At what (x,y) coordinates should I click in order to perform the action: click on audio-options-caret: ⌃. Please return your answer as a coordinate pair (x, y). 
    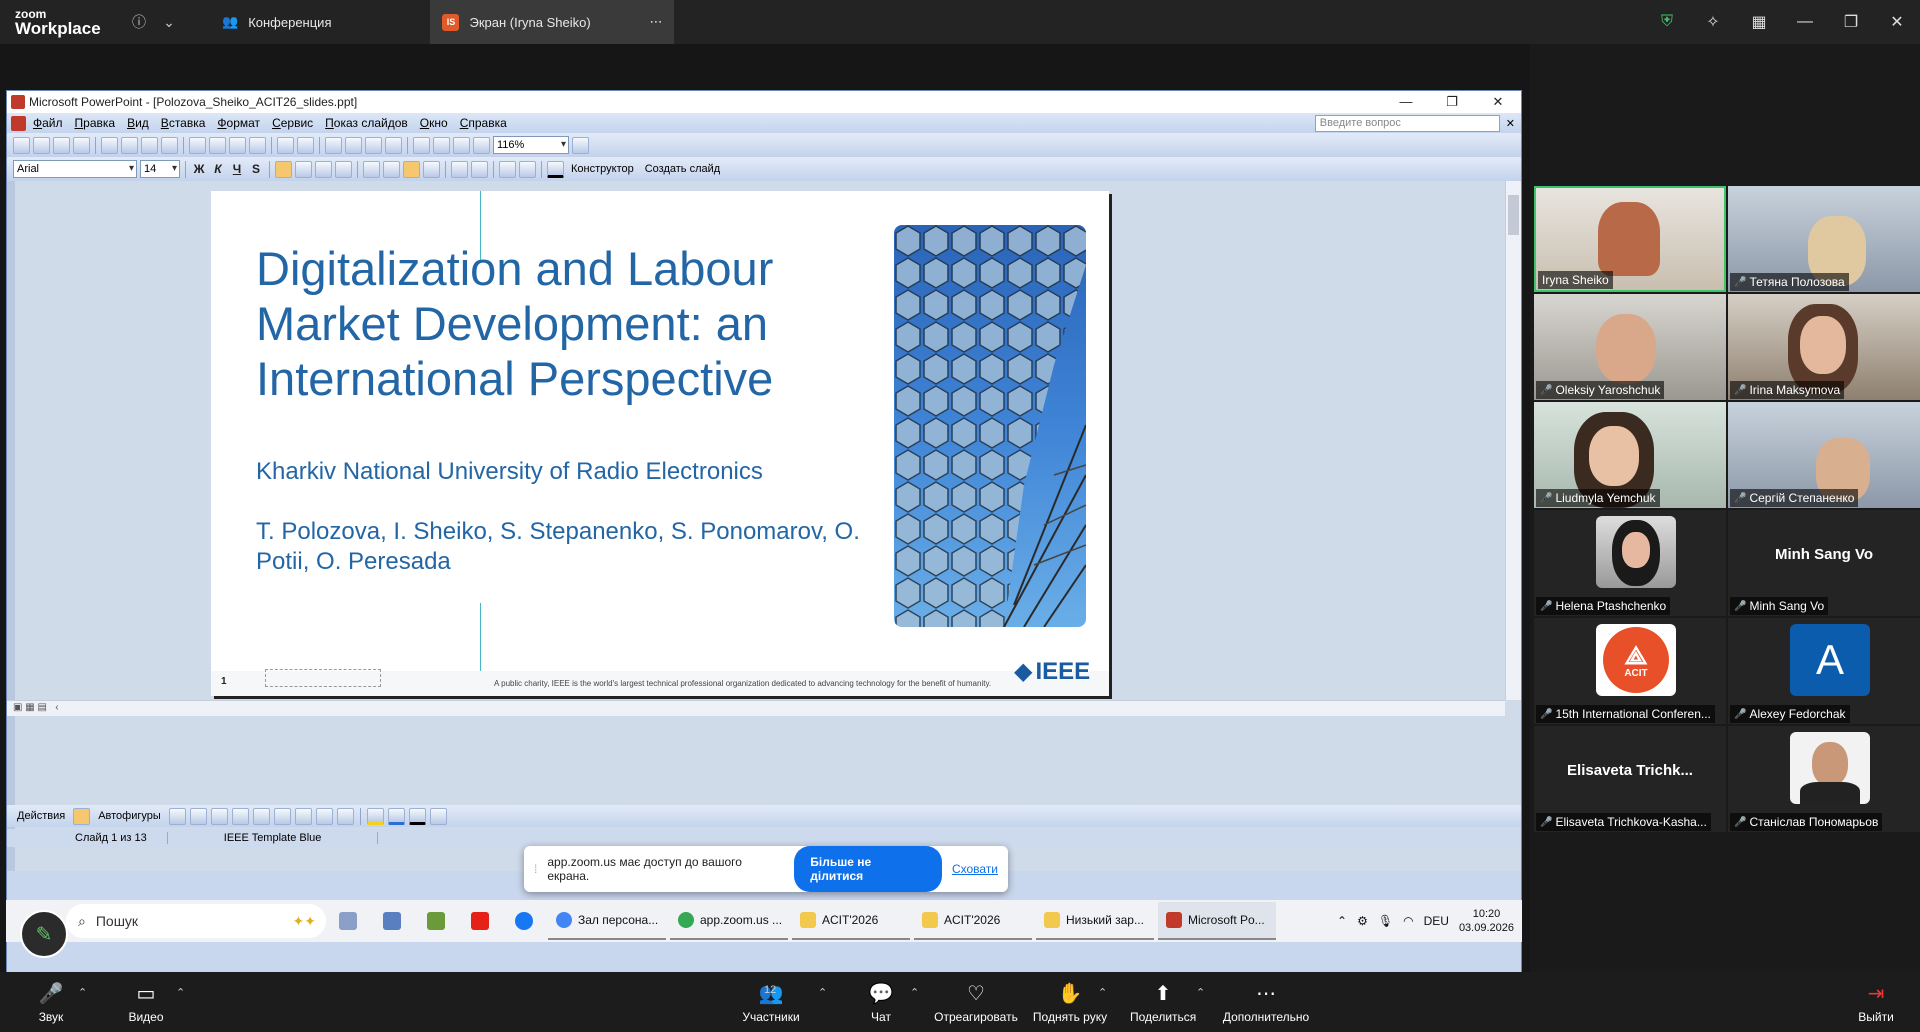
    Looking at the image, I should click on (82, 992).